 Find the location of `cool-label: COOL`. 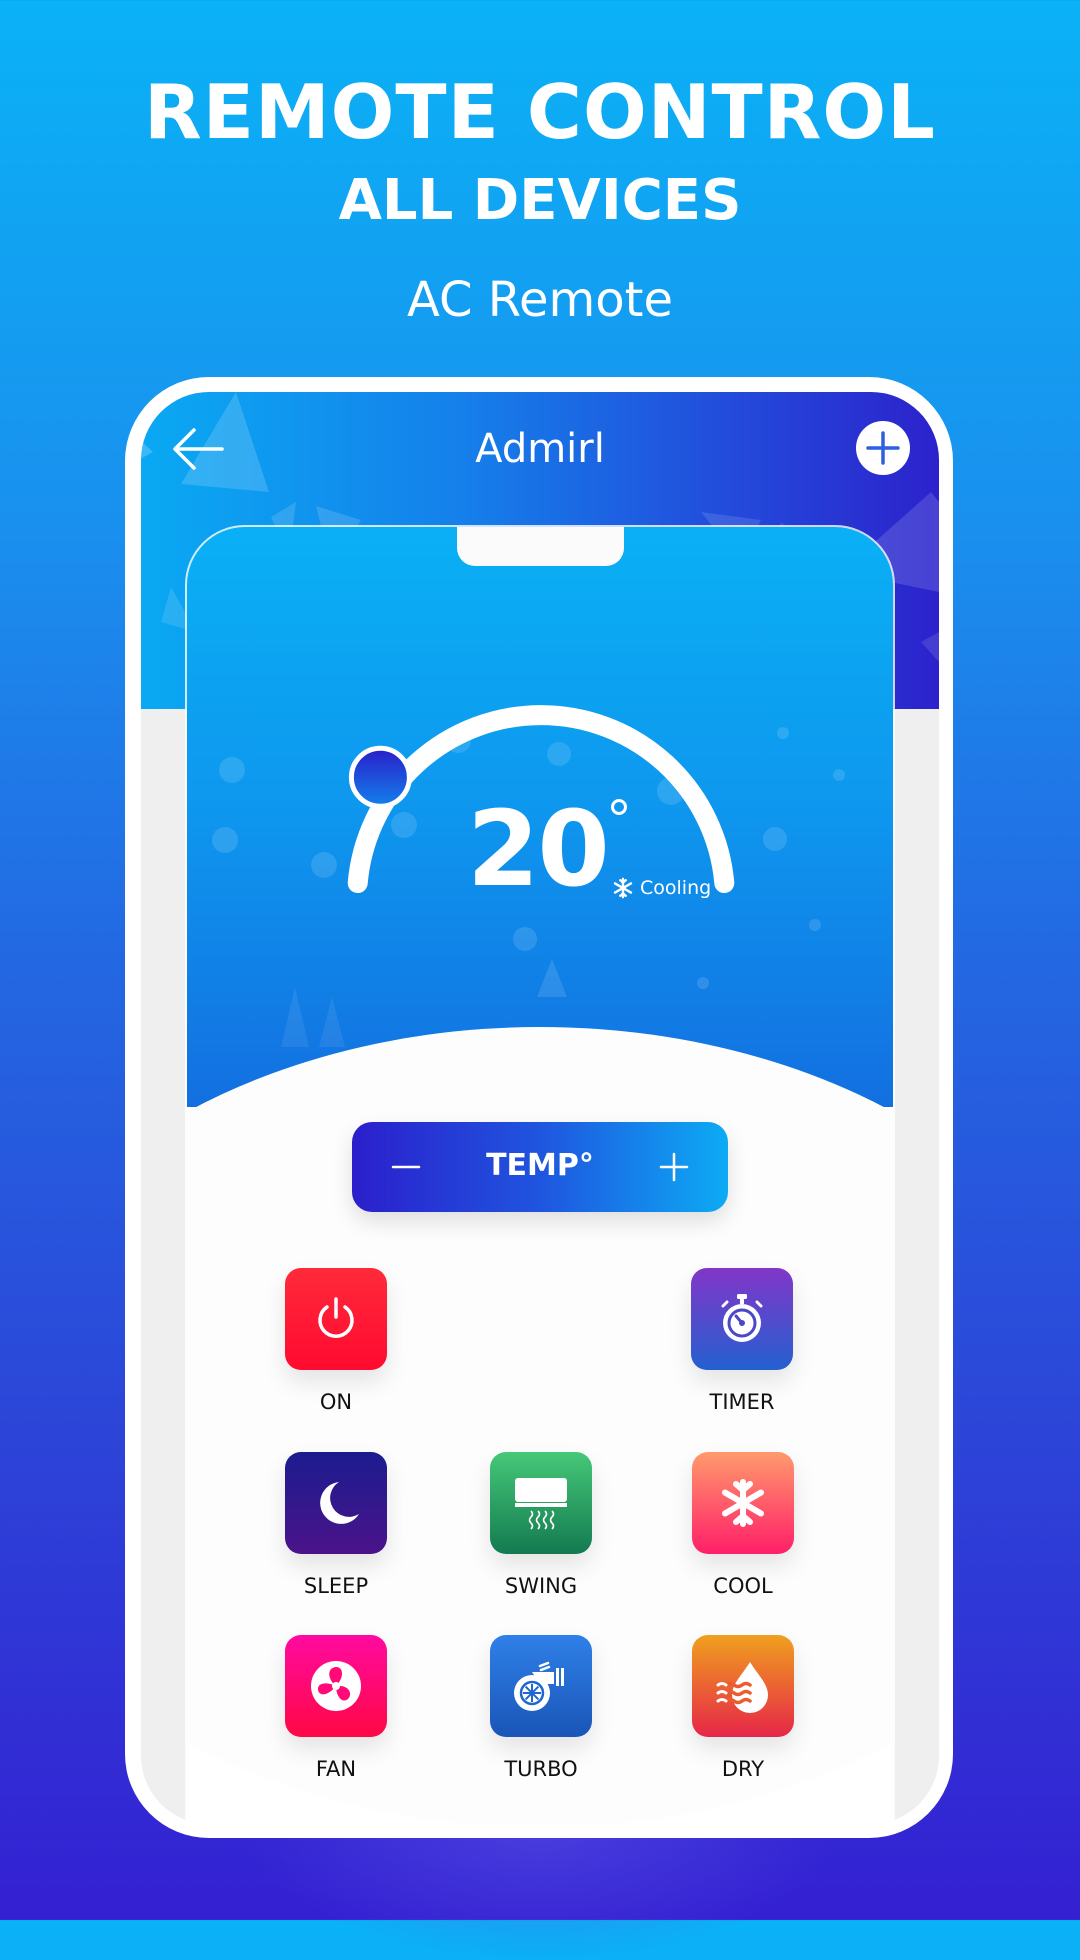

cool-label: COOL is located at coordinates (743, 1586).